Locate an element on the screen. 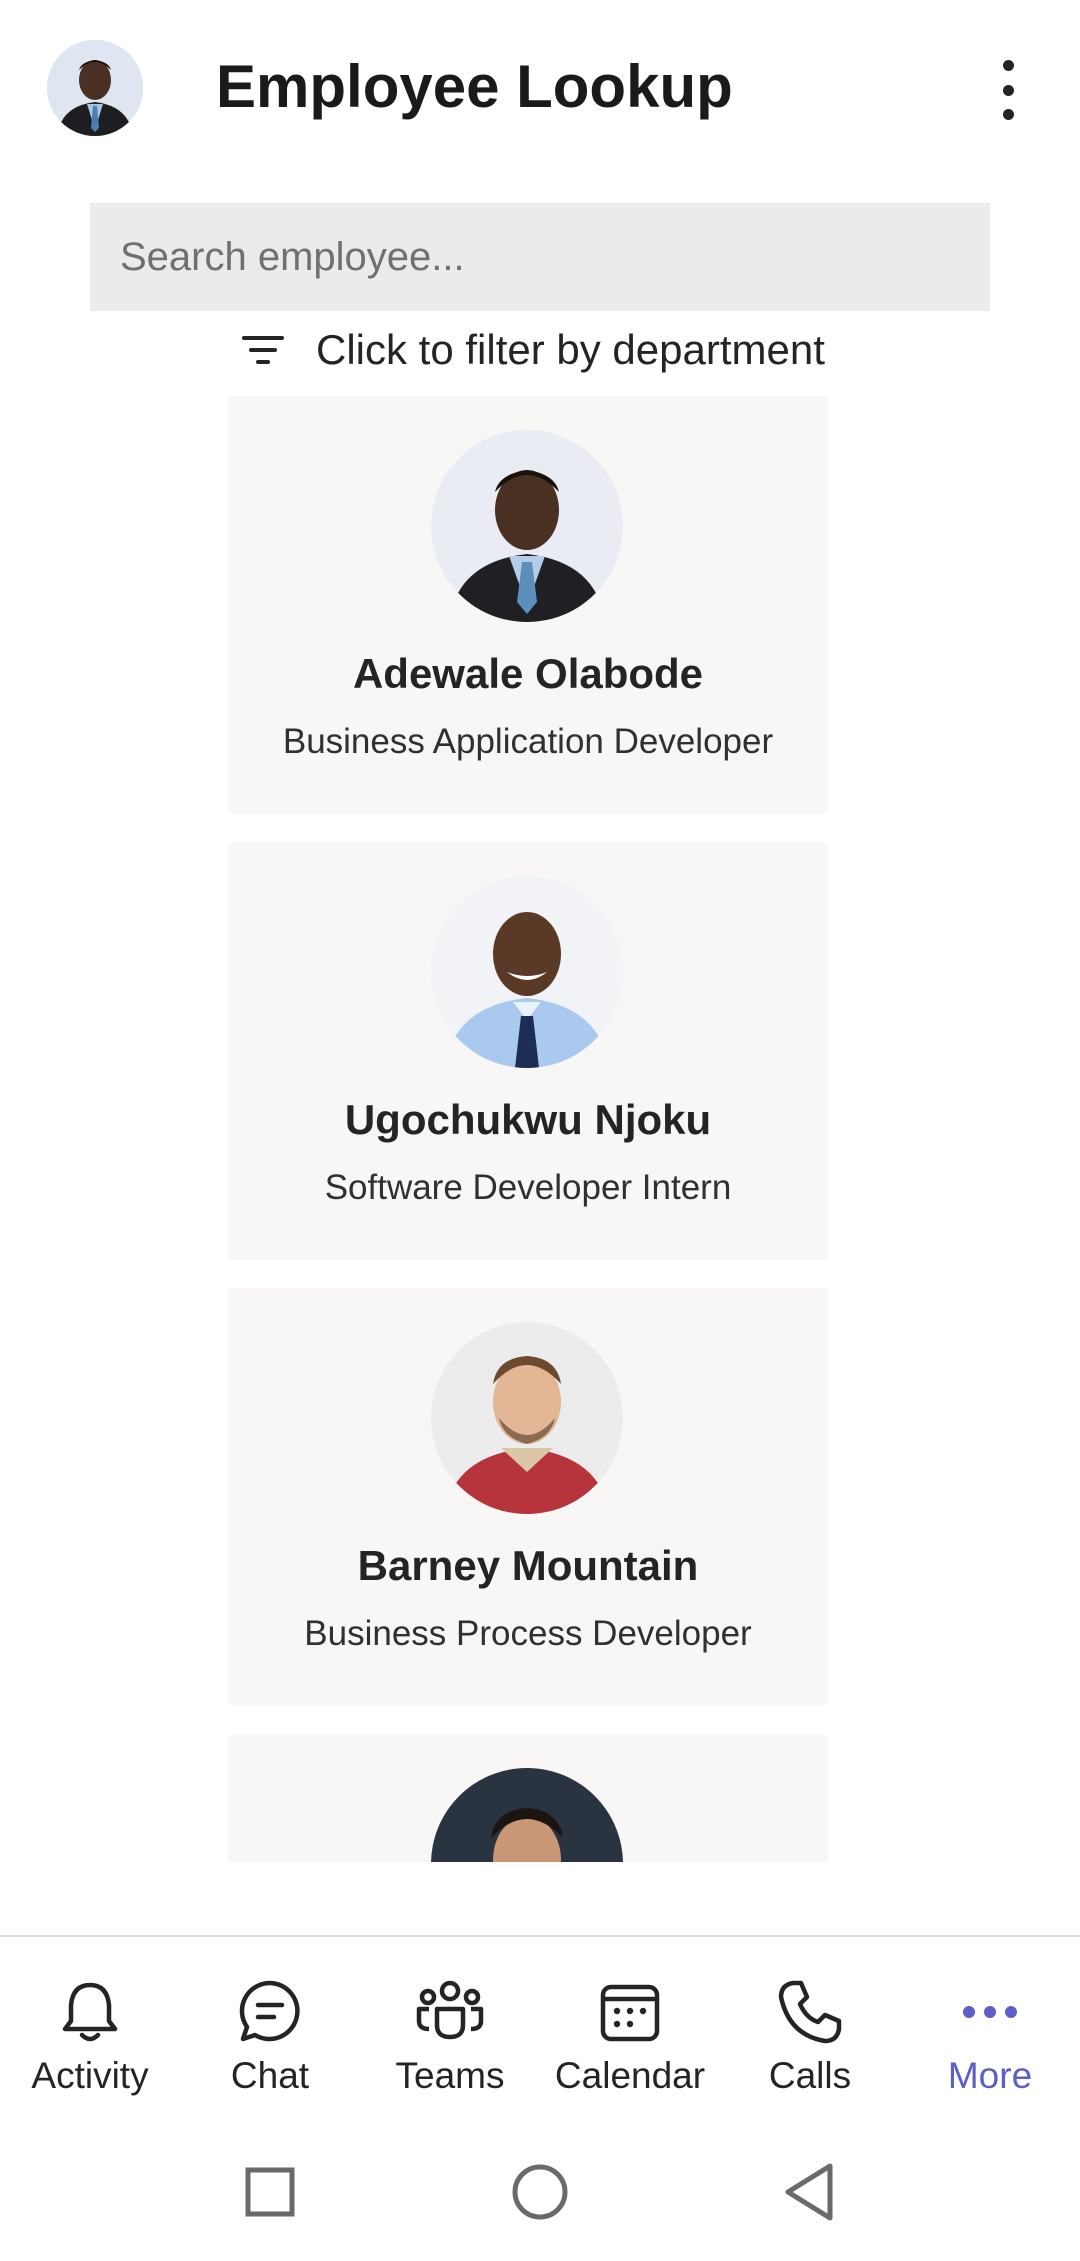 Image resolution: width=1080 pixels, height=2261 pixels. nav-chat: Chat is located at coordinates (270, 2029).